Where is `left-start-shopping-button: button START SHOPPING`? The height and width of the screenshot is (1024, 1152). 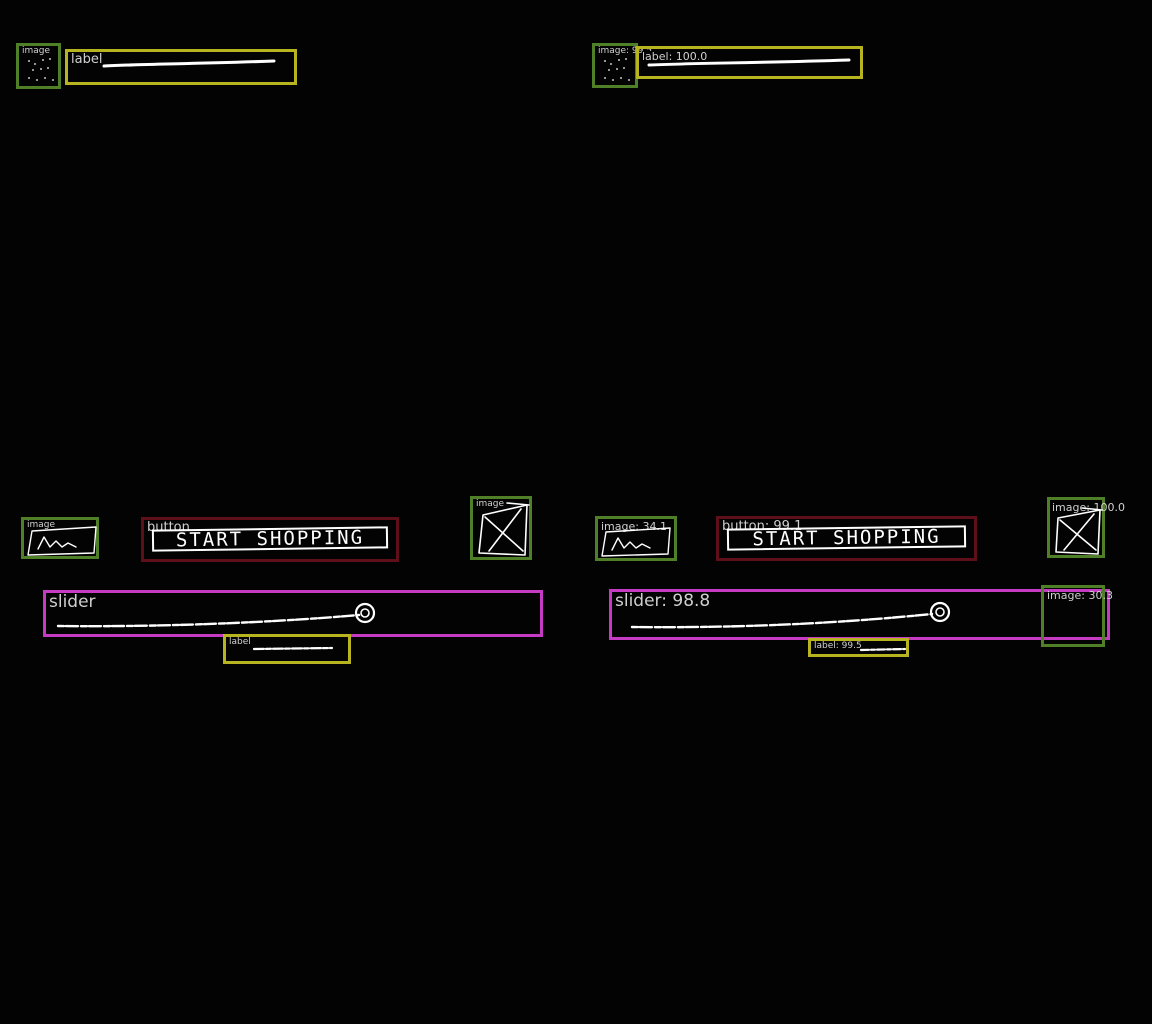
left-start-shopping-button: button START SHOPPING is located at coordinates (270, 539).